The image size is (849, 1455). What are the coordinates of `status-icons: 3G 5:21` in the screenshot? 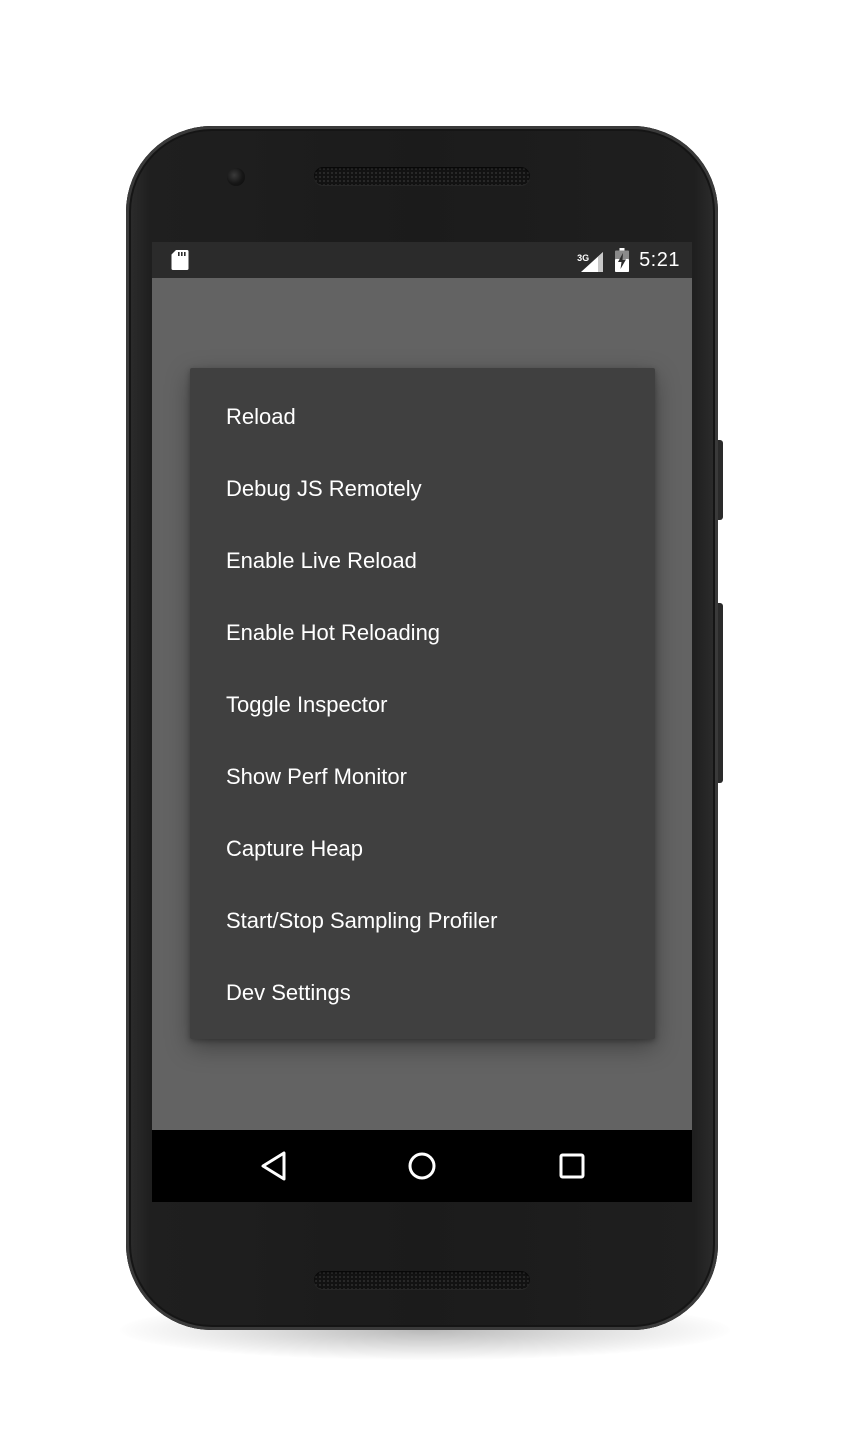 It's located at (628, 260).